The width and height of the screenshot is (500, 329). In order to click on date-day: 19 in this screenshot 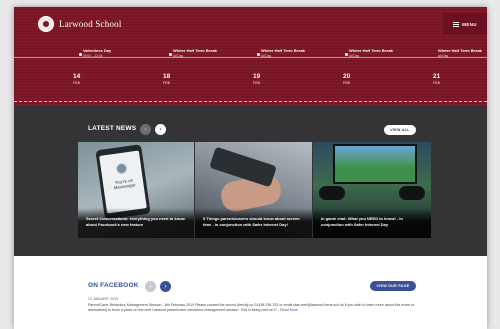, I will do `click(257, 76)`.